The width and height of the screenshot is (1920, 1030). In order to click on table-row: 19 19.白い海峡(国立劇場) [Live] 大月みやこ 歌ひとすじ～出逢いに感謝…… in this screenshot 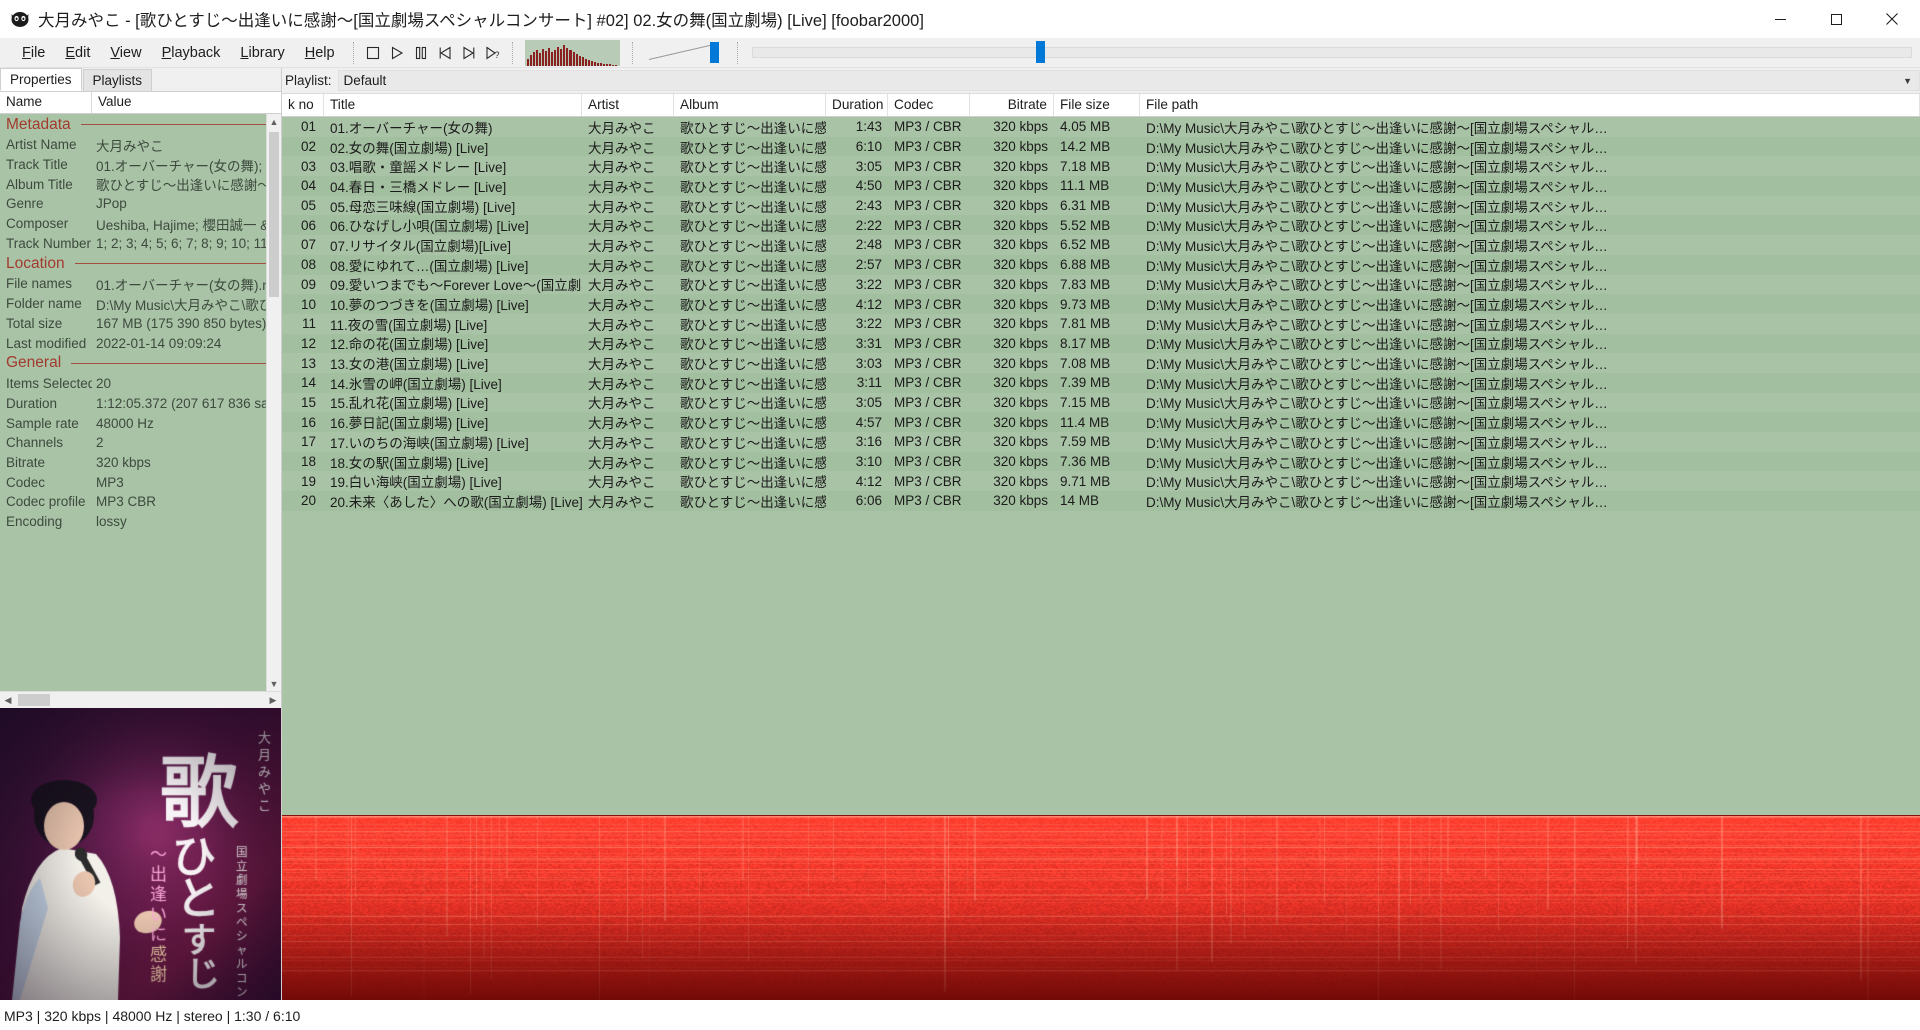, I will do `click(1101, 481)`.